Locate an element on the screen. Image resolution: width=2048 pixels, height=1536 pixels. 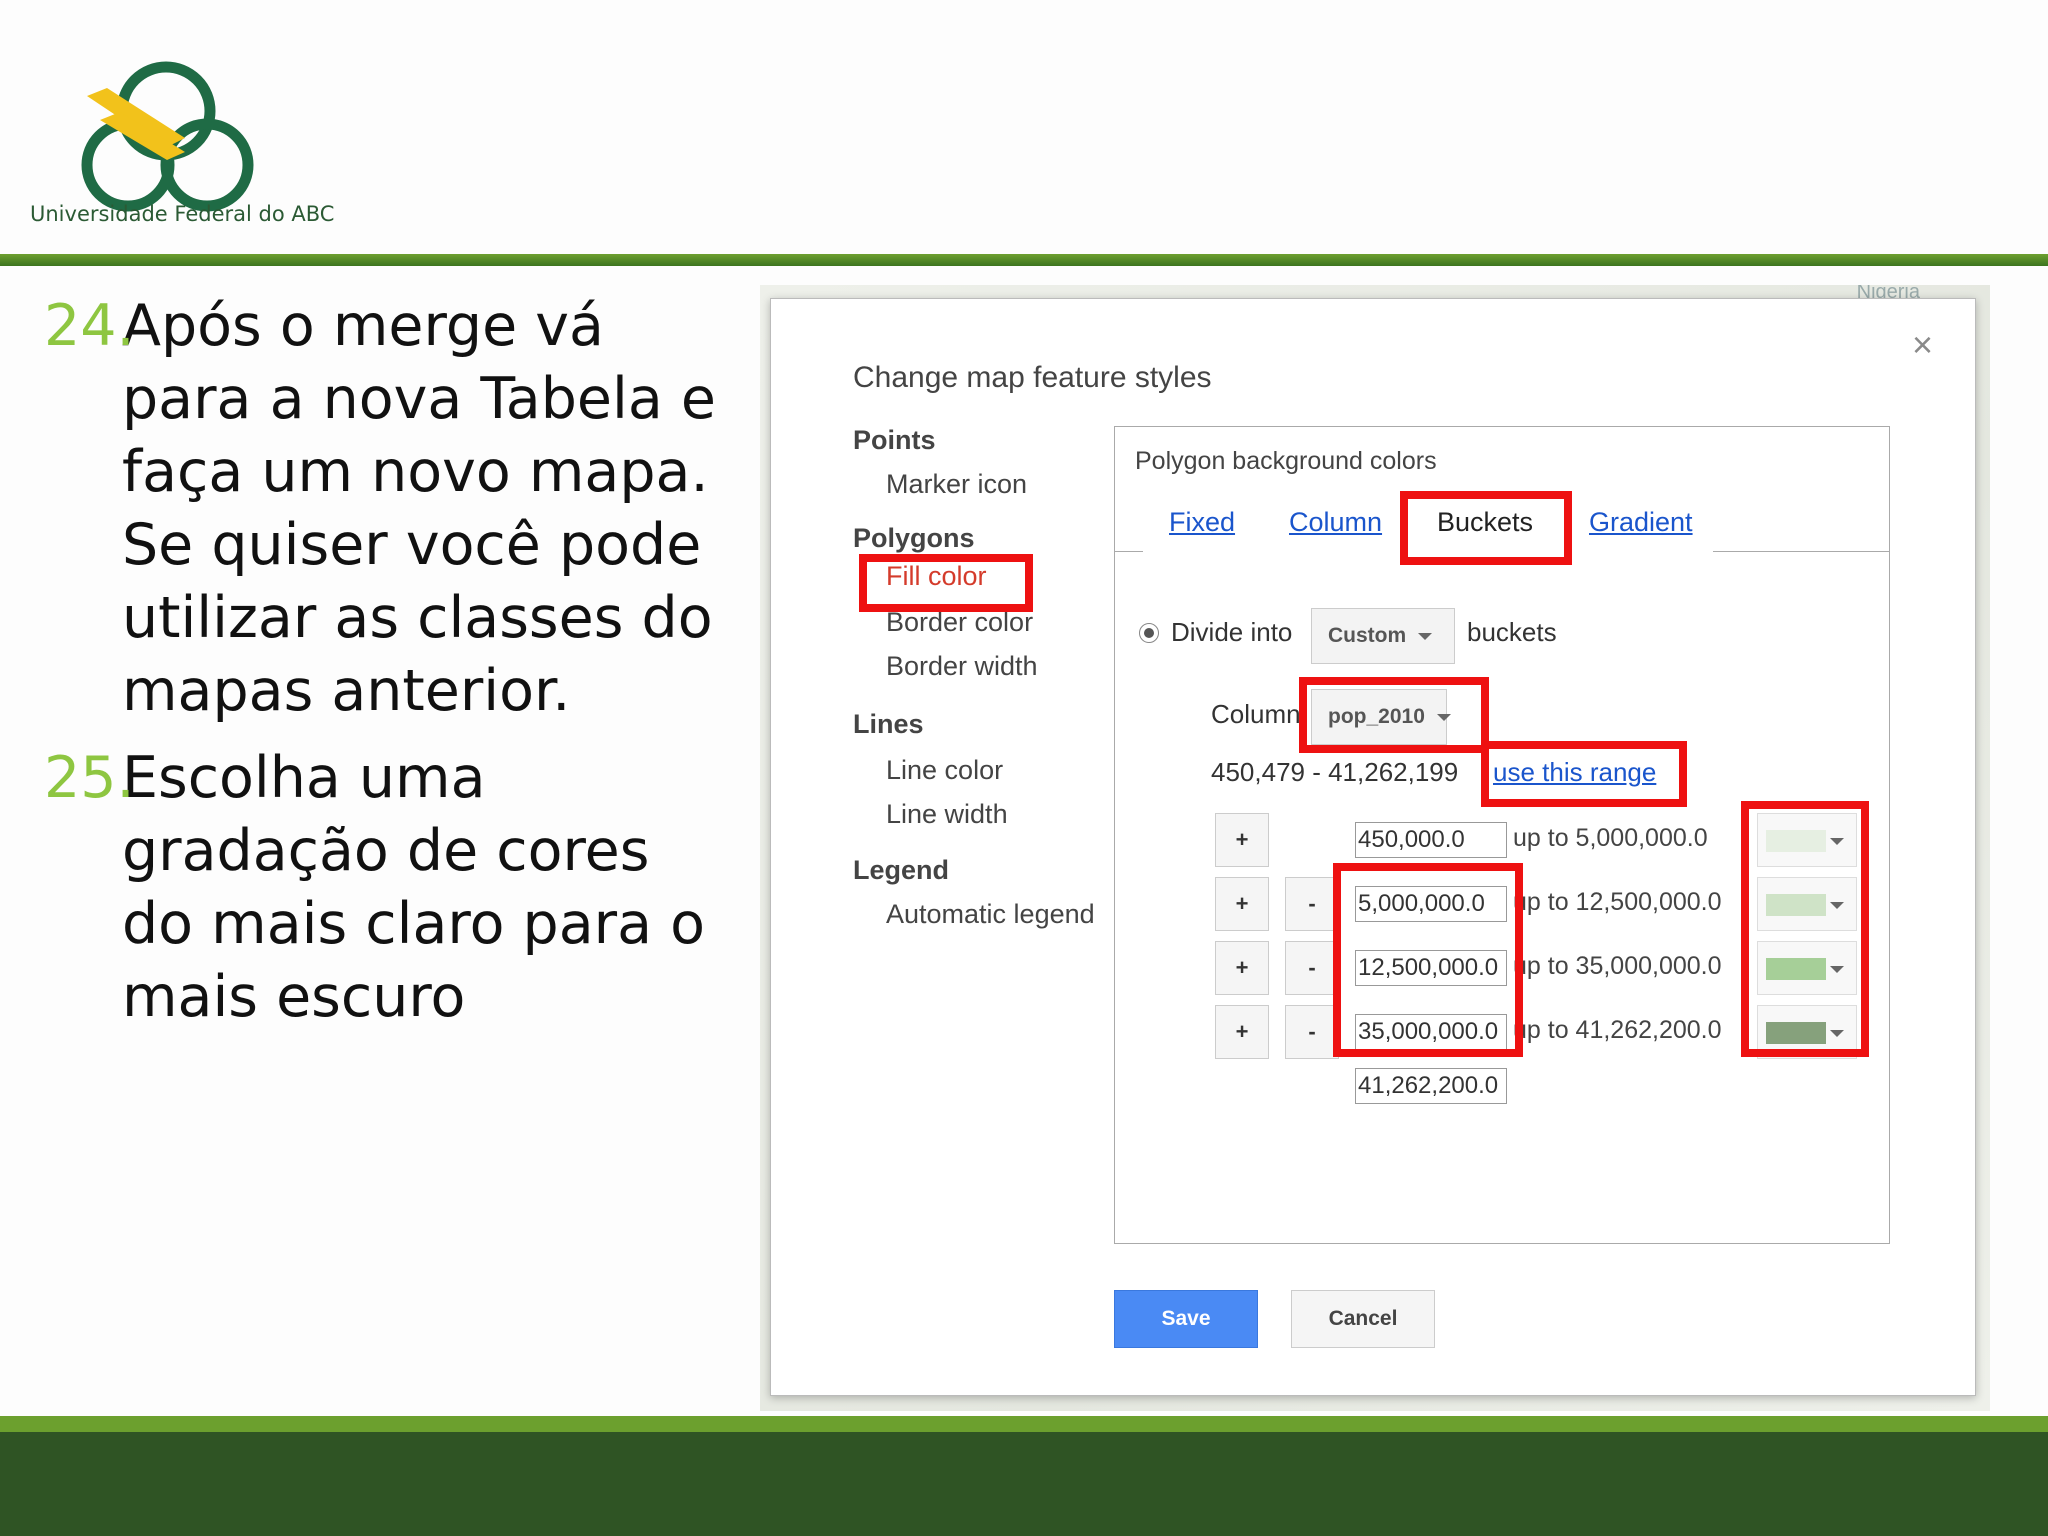
tab-column: Column is located at coordinates (1335, 522).